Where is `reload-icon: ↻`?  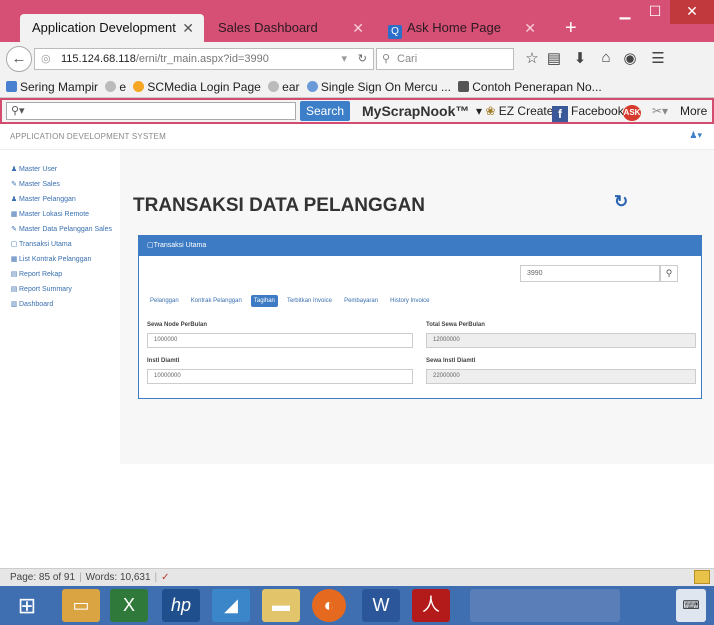
reload-icon: ↻ is located at coordinates (362, 59).